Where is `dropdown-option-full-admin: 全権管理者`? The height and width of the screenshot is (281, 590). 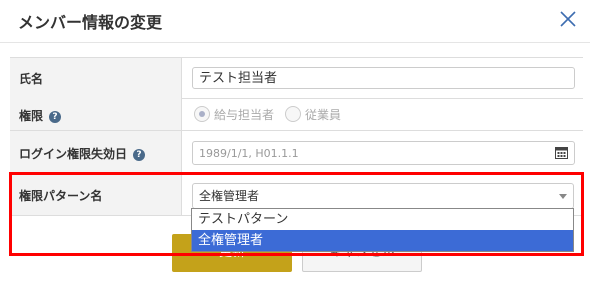
dropdown-option-full-admin: 全権管理者 is located at coordinates (382, 240).